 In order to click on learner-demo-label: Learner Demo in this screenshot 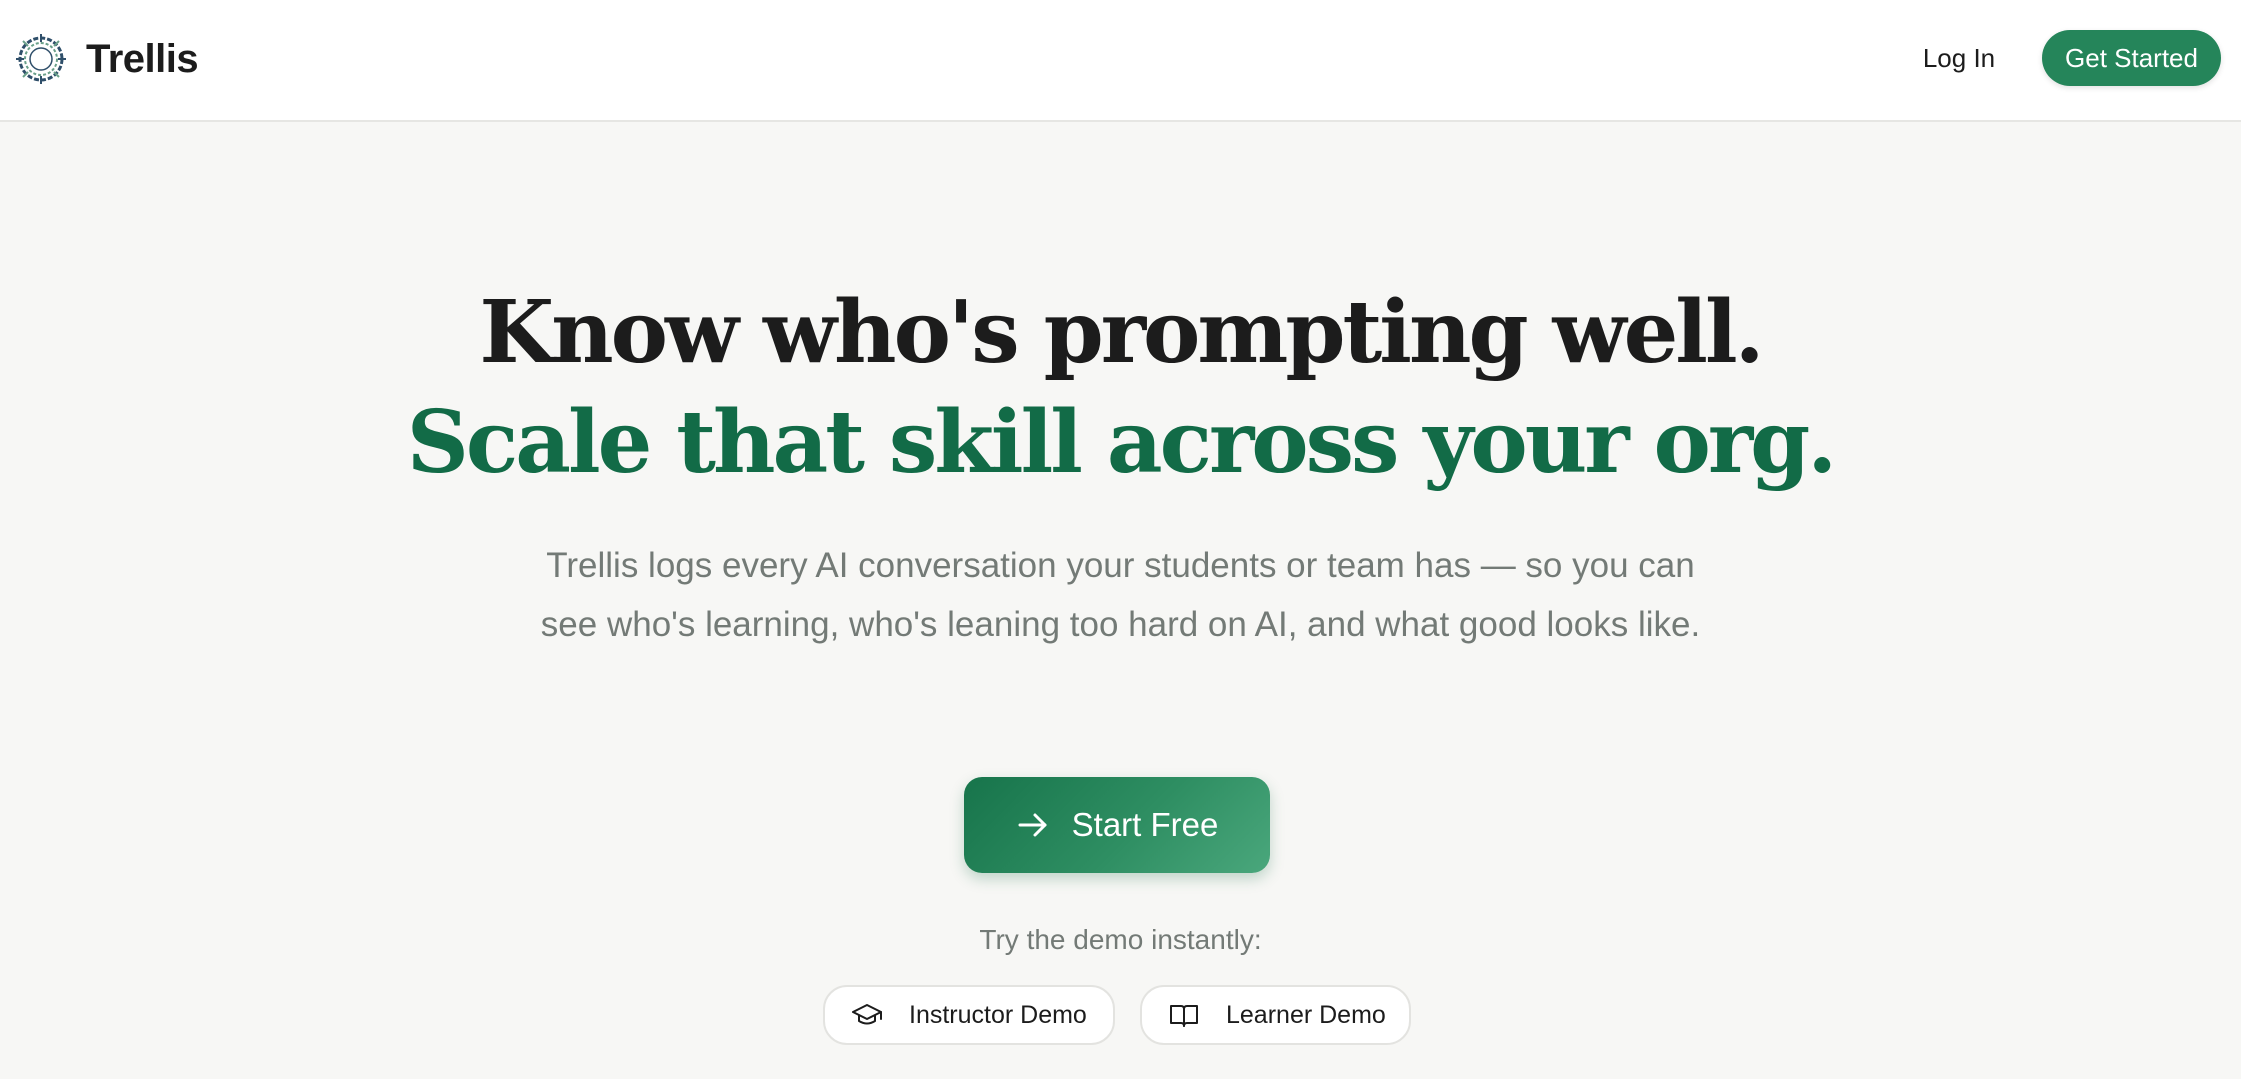, I will do `click(1306, 1014)`.